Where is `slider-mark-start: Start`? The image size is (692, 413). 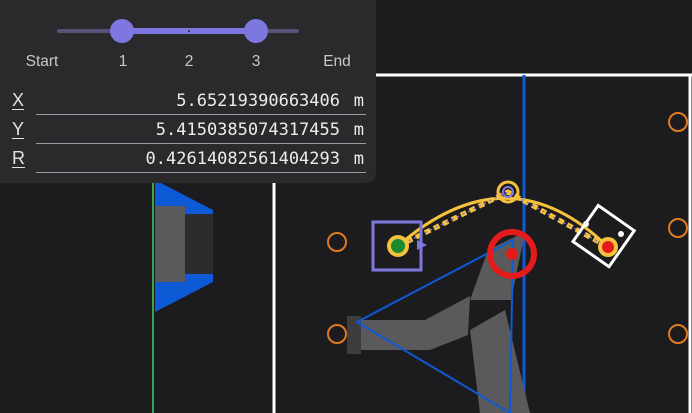
slider-mark-start: Start is located at coordinates (42, 61).